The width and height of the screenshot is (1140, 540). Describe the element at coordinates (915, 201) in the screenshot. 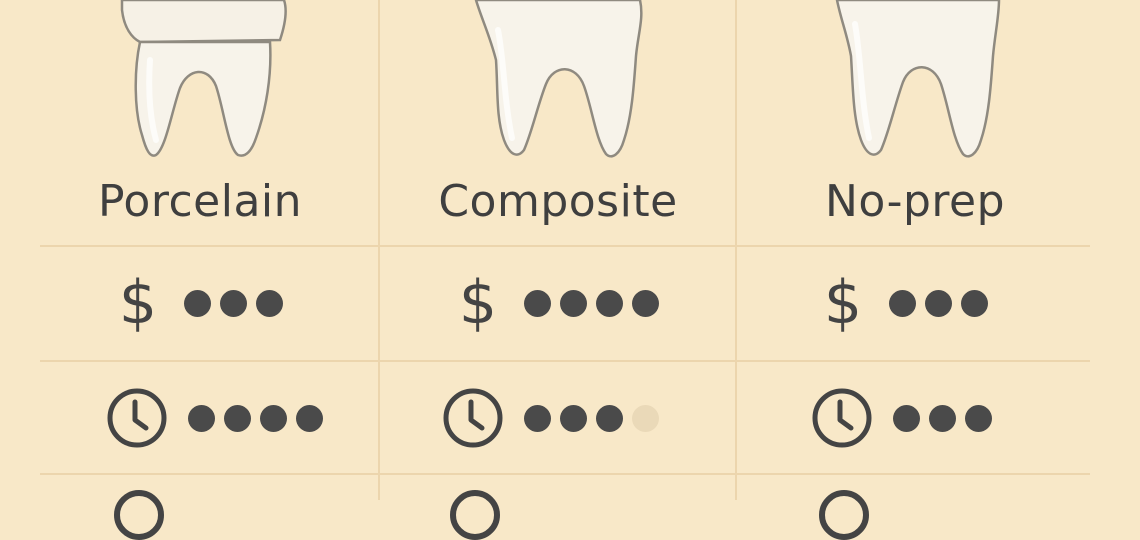

I see `option-name: No-prep` at that location.